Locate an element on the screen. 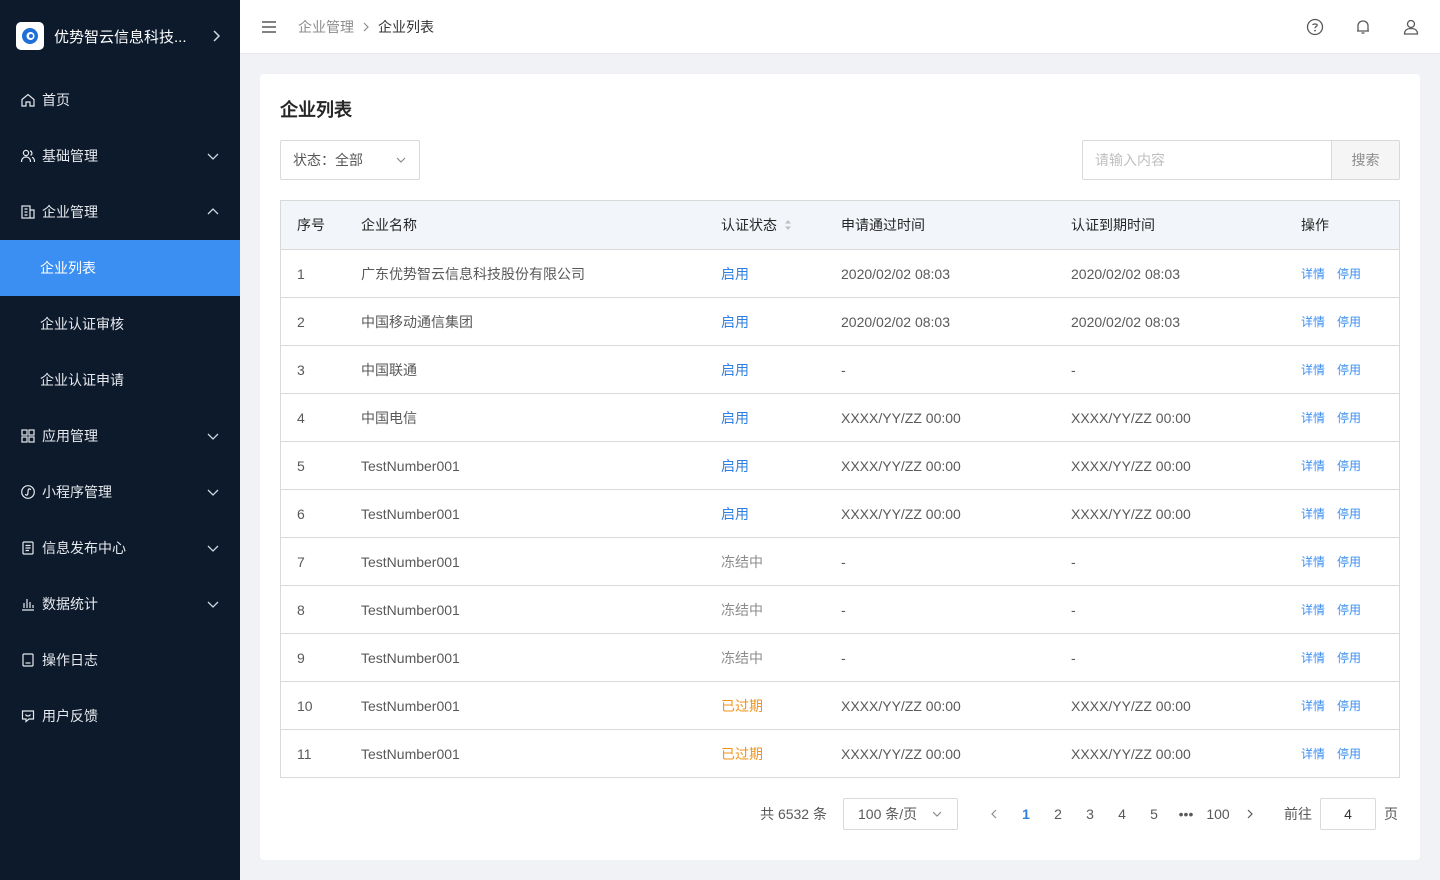 Image resolution: width=1440 pixels, height=880 pixels. page-number: 3 is located at coordinates (1090, 814).